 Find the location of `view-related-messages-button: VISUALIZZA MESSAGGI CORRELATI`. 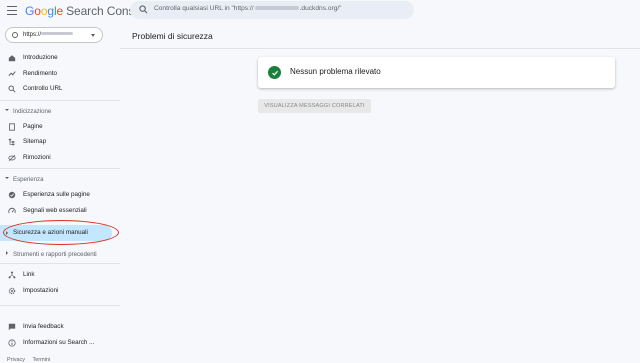

view-related-messages-button: VISUALIZZA MESSAGGI CORRELATI is located at coordinates (314, 106).